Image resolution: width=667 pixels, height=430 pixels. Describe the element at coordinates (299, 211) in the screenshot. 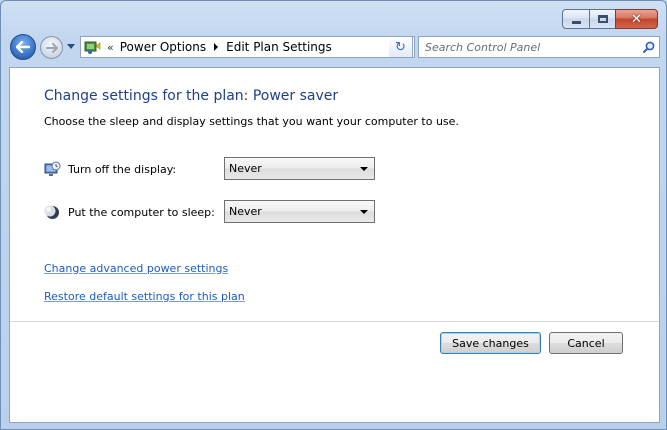

I see `sleep-timeout-select: Never` at that location.